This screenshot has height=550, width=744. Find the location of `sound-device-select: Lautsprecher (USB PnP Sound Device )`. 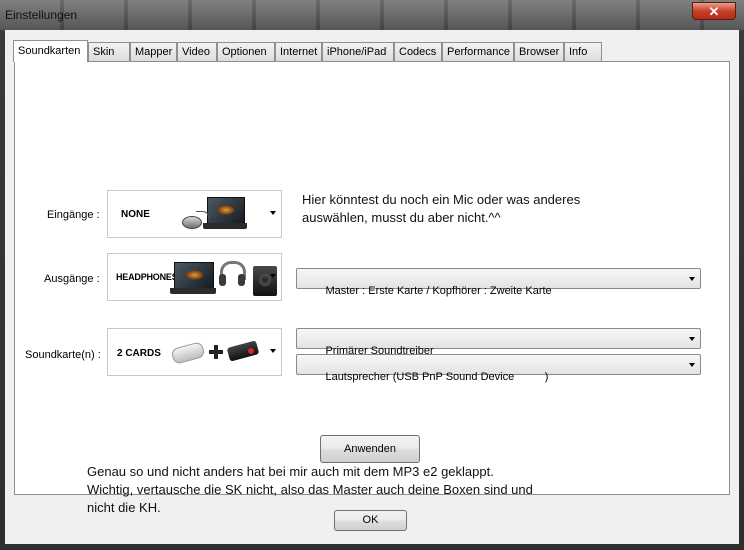

sound-device-select: Lautsprecher (USB PnP Sound Device ) is located at coordinates (498, 368).